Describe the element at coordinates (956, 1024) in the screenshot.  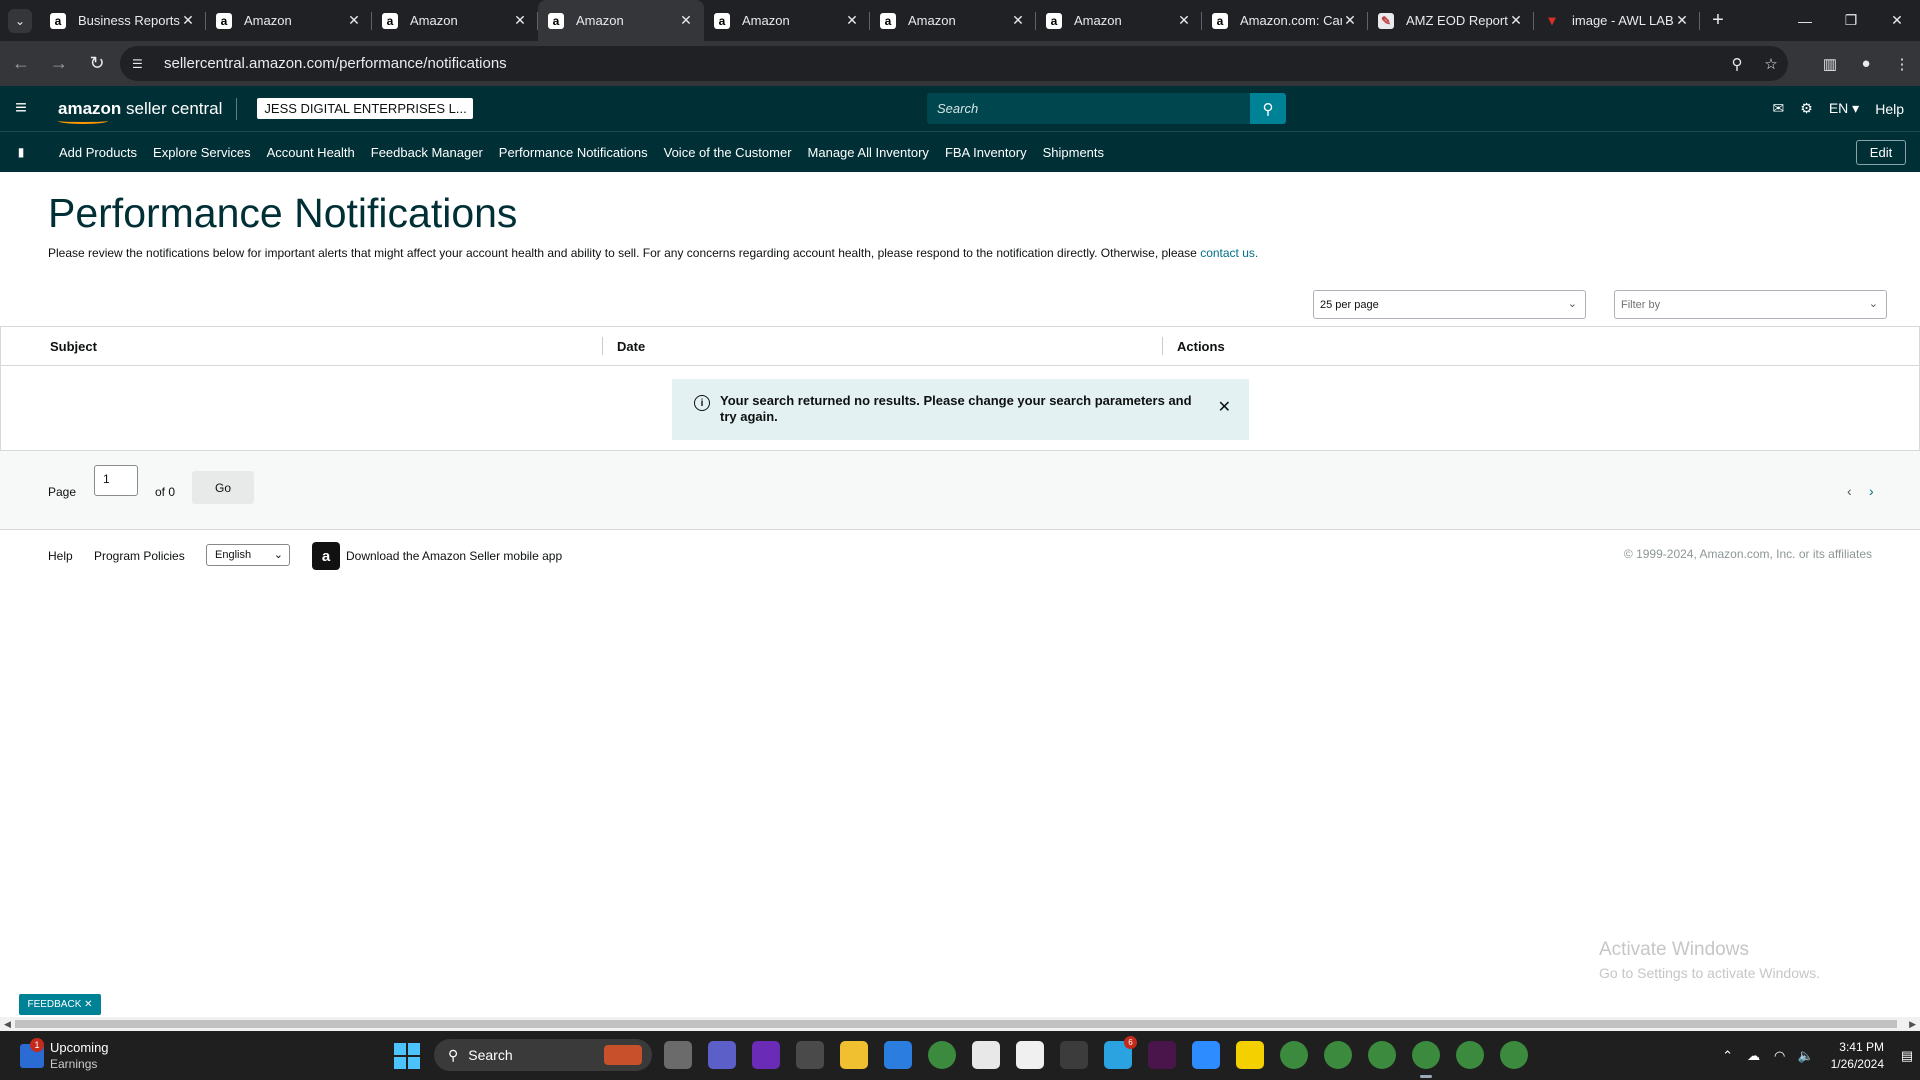
I see `scrollbar-thumb` at that location.